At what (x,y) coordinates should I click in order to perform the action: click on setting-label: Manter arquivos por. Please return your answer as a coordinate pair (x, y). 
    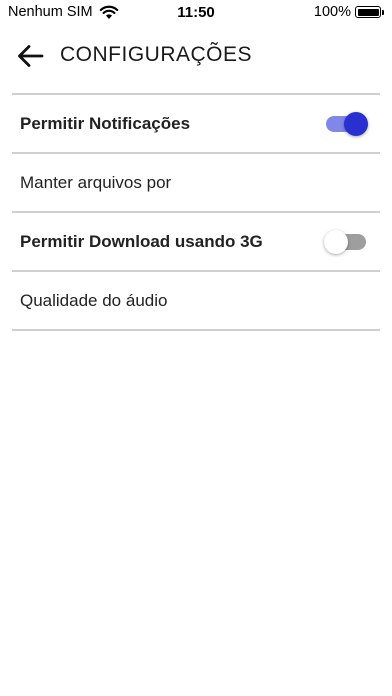
    Looking at the image, I should click on (96, 182).